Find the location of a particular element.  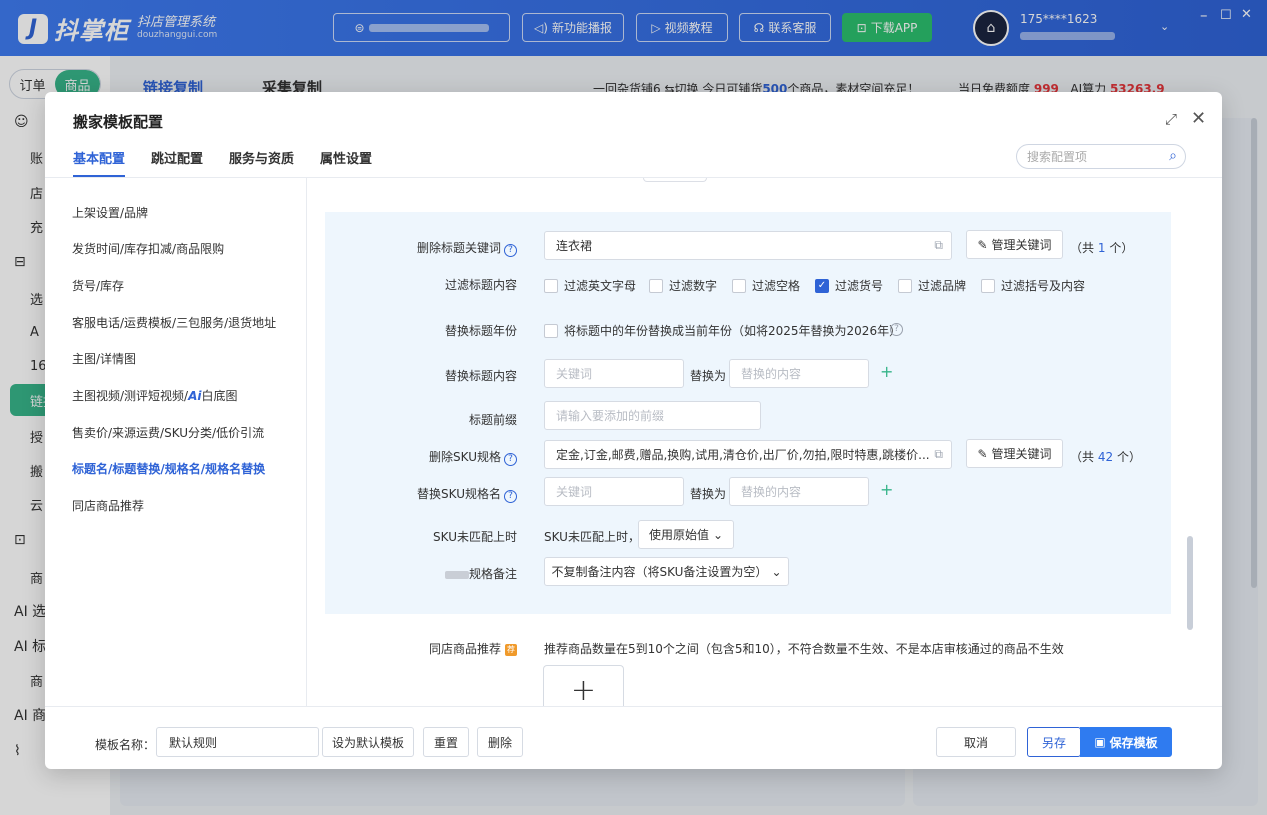

spec-note-select: 不复制备注内容（将SKU备注设置为空） ⌄ is located at coordinates (666, 571).